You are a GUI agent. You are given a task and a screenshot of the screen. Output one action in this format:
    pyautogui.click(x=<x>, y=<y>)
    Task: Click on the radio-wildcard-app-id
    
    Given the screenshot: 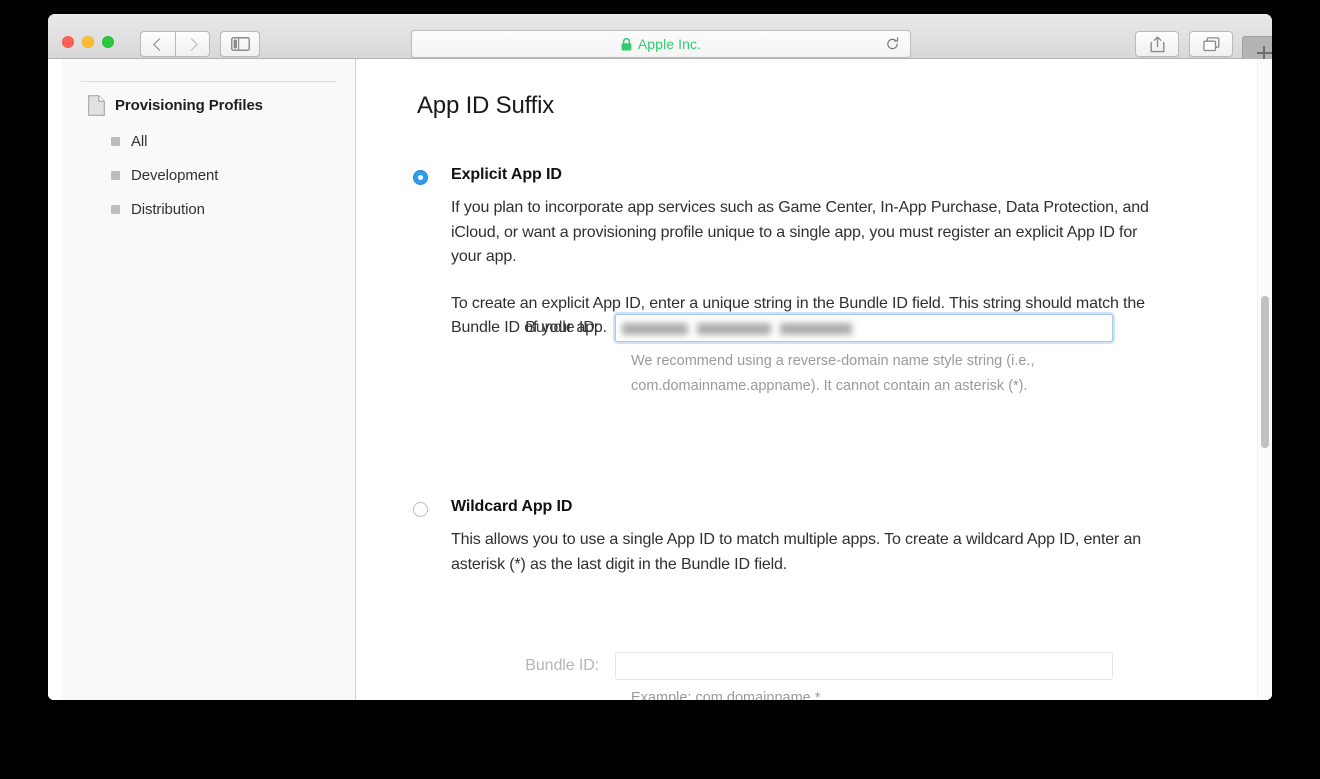 What is the action you would take?
    pyautogui.click(x=420, y=509)
    